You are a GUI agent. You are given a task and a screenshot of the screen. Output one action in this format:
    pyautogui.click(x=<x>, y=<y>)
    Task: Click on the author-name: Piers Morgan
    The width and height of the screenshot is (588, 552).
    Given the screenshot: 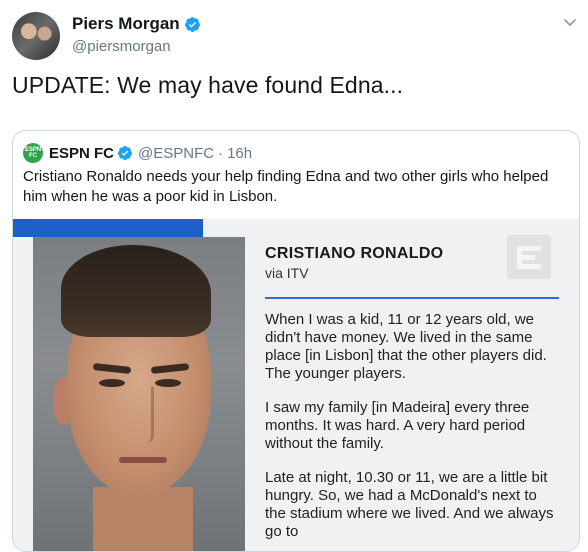 What is the action you would take?
    pyautogui.click(x=126, y=24)
    